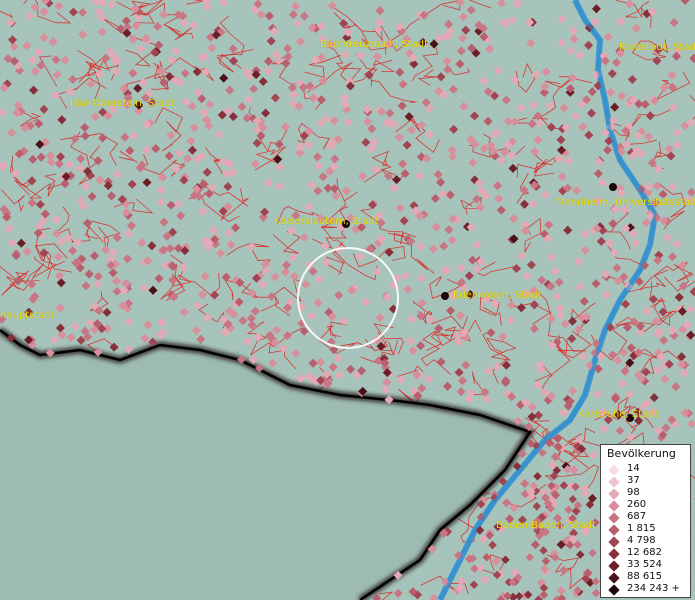 Image resolution: width=695 pixels, height=600 pixels. What do you see at coordinates (657, 48) in the screenshot?
I see `city-label-riedstadt: Riedstadt, Stadt` at bounding box center [657, 48].